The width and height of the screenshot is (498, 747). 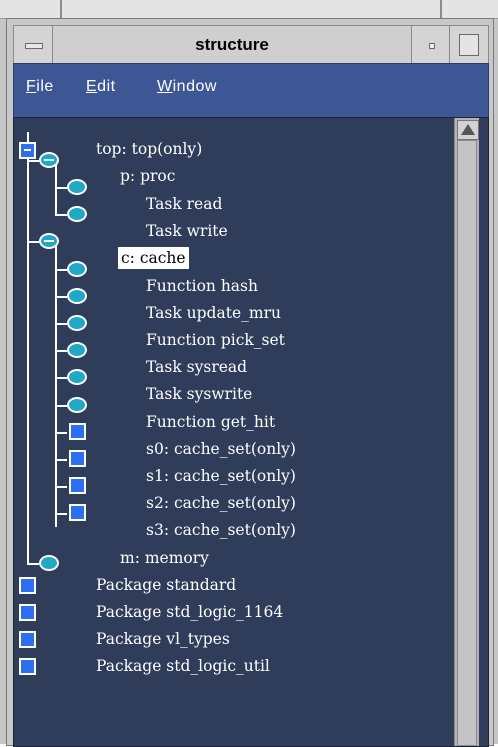 What do you see at coordinates (221, 503) in the screenshot?
I see `tree-node-s2: s2: cache_set(only)` at bounding box center [221, 503].